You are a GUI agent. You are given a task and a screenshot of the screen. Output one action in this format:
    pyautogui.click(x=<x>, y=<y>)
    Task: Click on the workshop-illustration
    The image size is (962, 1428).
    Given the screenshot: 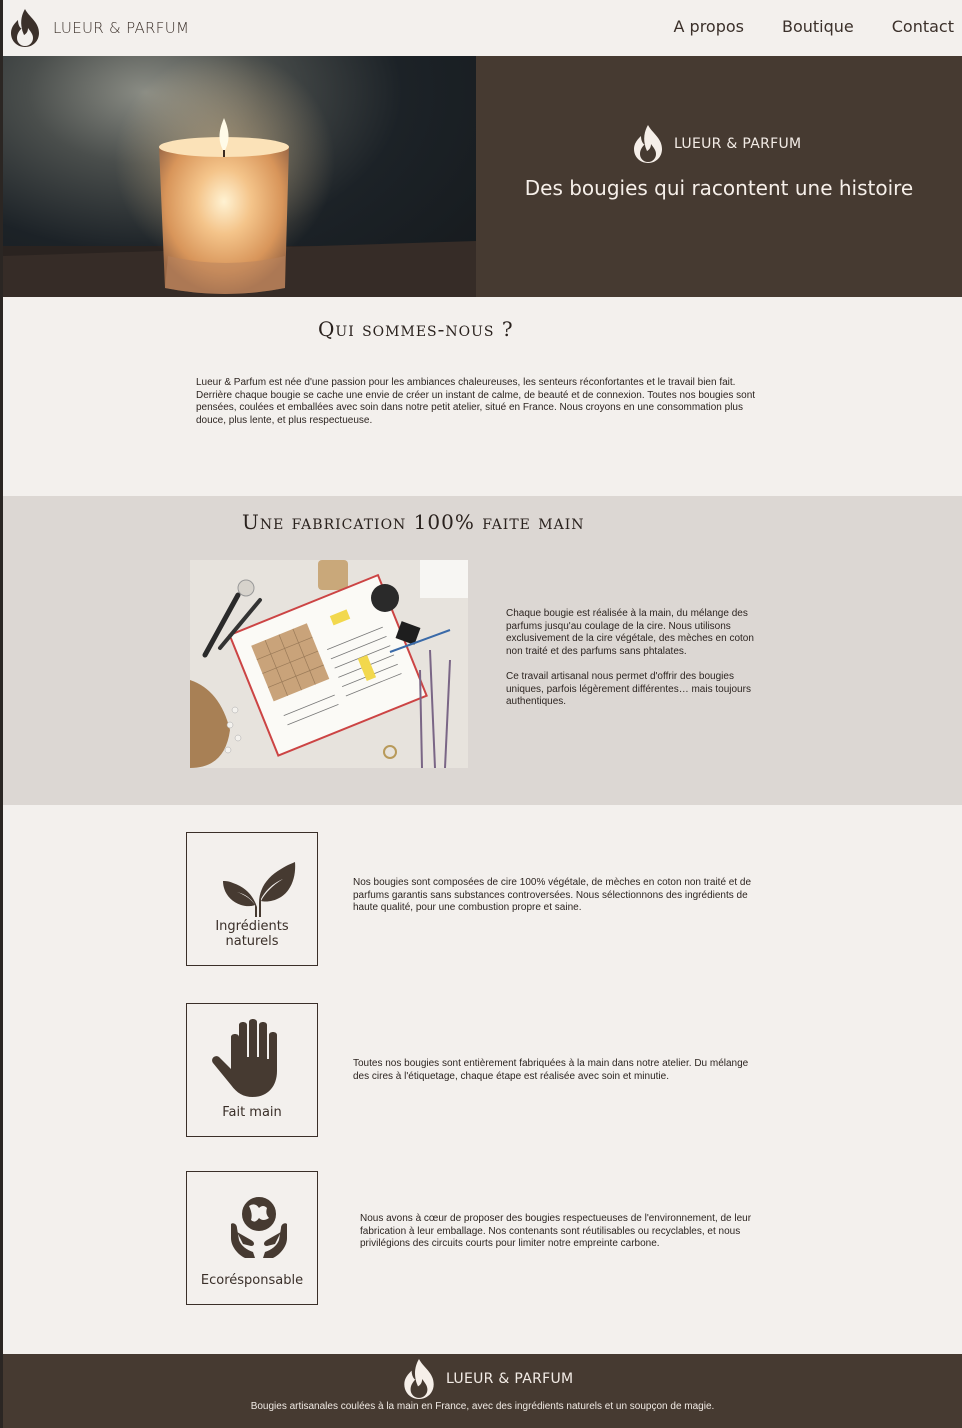 What is the action you would take?
    pyautogui.click(x=329, y=664)
    